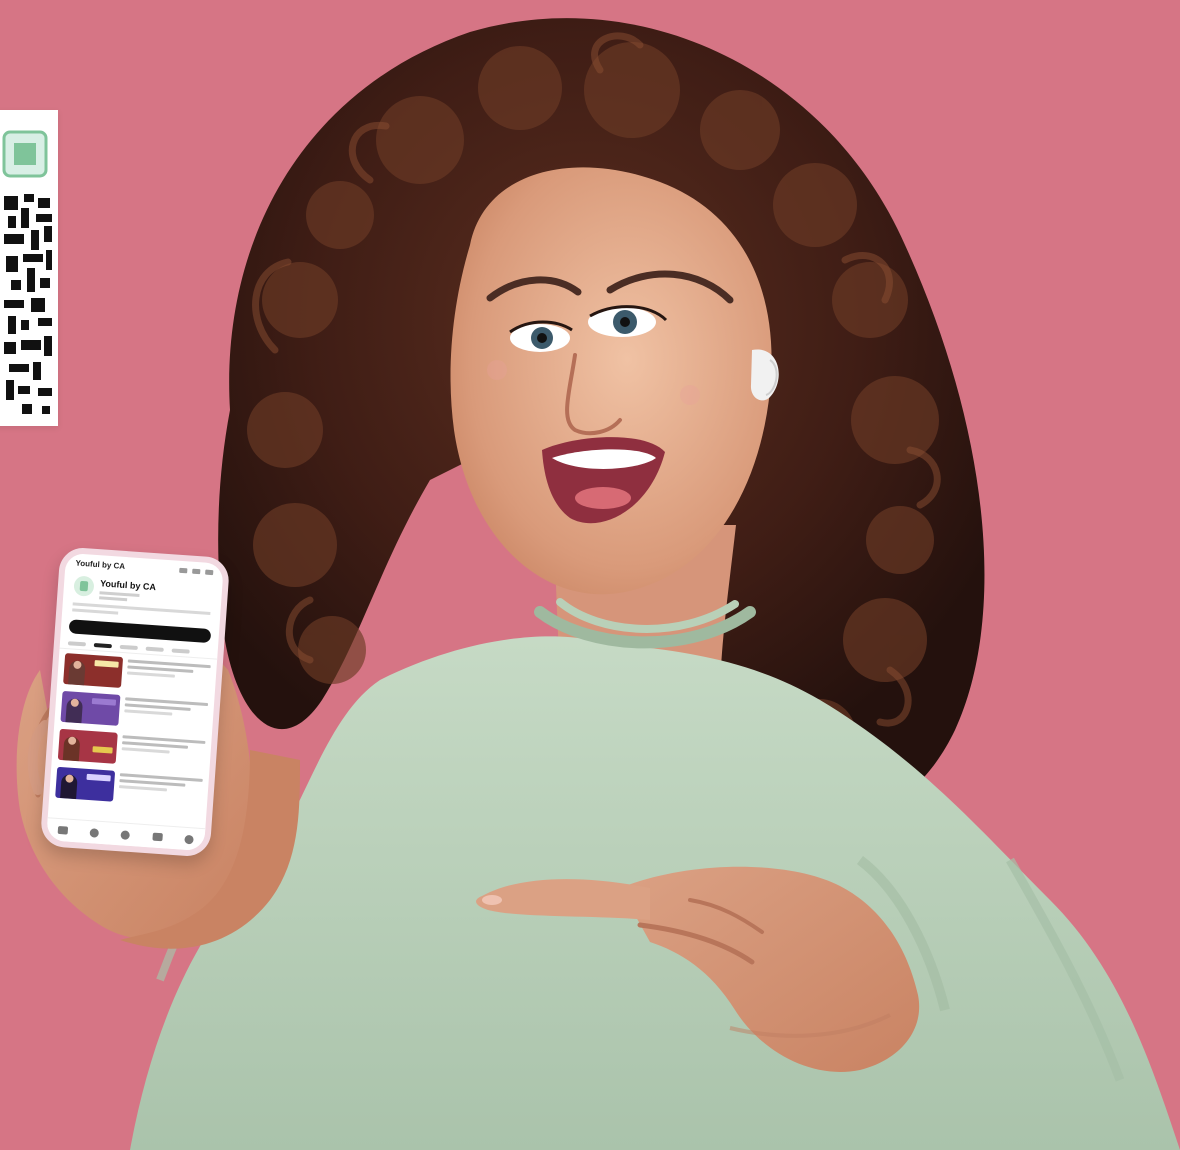 This screenshot has width=1180, height=1150. I want to click on more-icon, so click(209, 572).